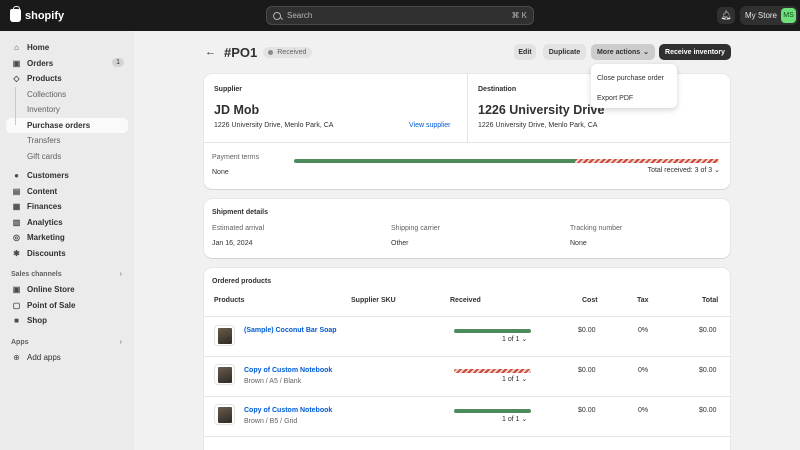 This screenshot has width=800, height=450. What do you see at coordinates (708, 330) in the screenshot?
I see `total-value: $0.00` at bounding box center [708, 330].